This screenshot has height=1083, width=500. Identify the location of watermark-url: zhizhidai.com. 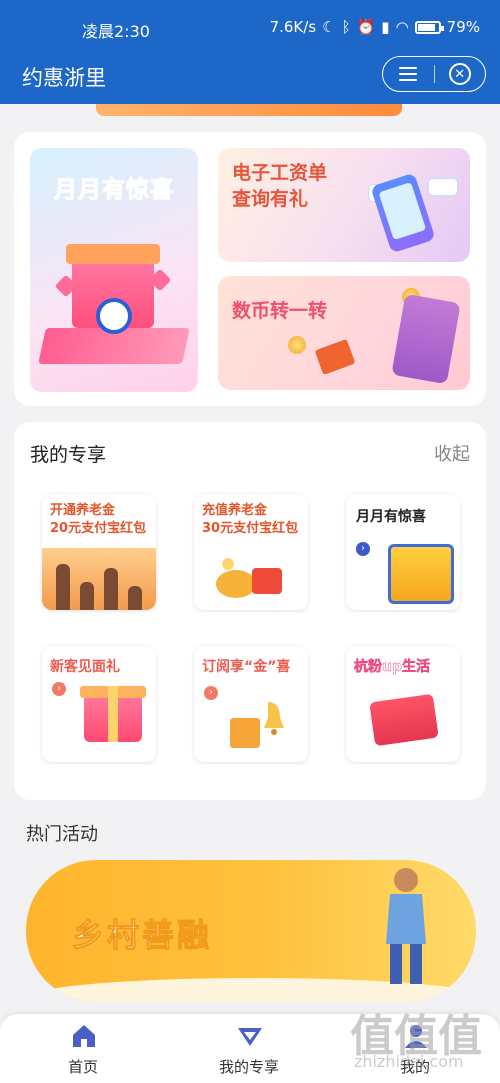
(409, 1061).